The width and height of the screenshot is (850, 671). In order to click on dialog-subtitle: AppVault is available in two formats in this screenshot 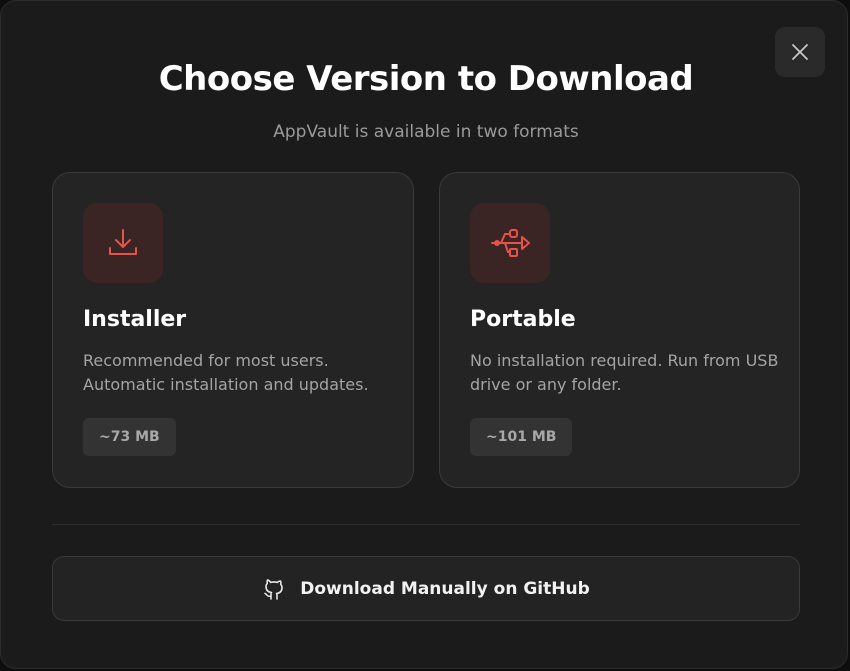, I will do `click(426, 132)`.